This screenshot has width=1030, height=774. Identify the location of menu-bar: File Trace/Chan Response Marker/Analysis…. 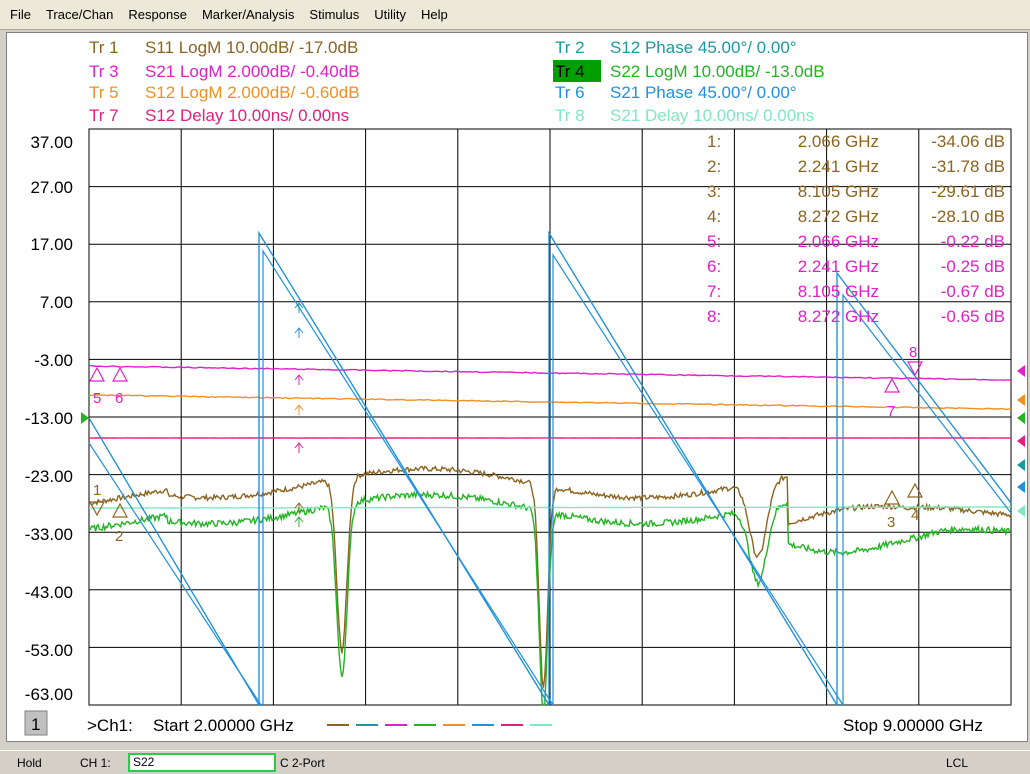
(515, 15).